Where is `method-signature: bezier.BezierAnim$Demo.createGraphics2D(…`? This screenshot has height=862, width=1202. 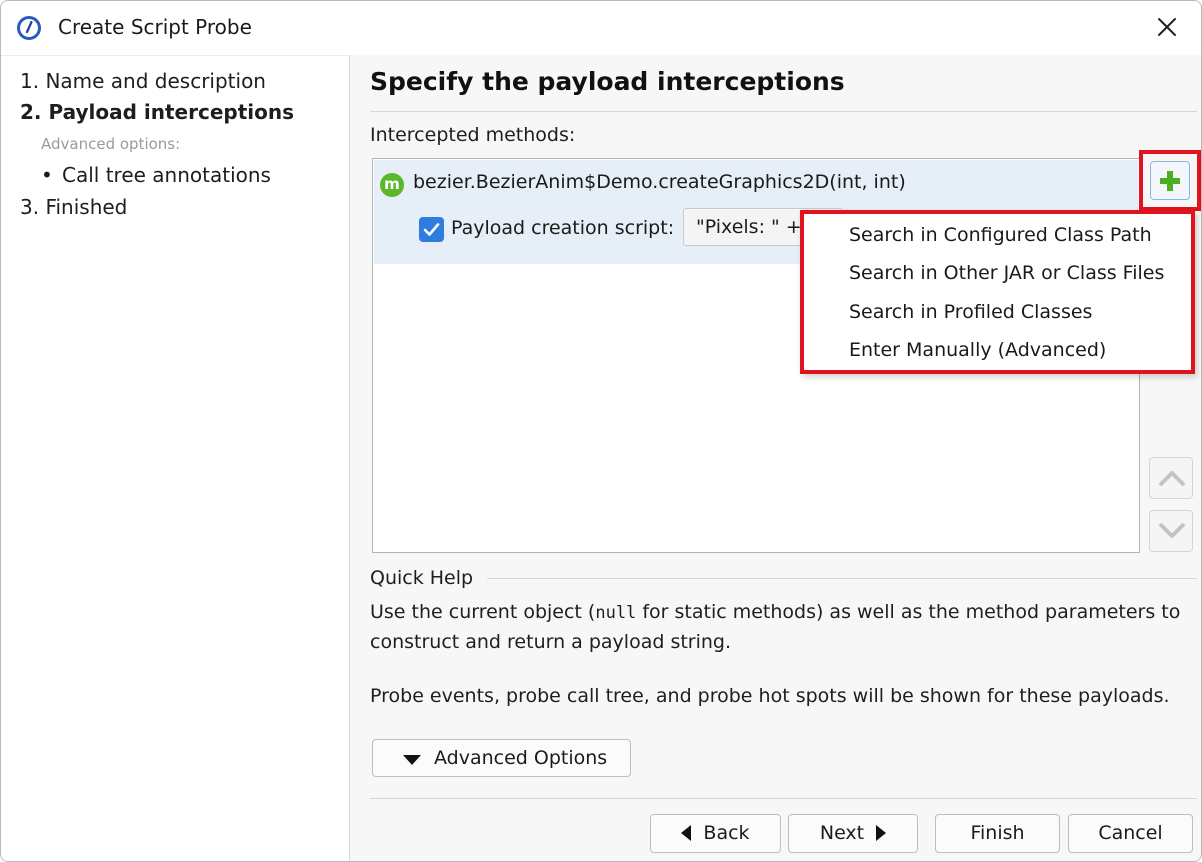
method-signature: bezier.BezierAnim$Demo.createGraphics2D(… is located at coordinates (659, 182).